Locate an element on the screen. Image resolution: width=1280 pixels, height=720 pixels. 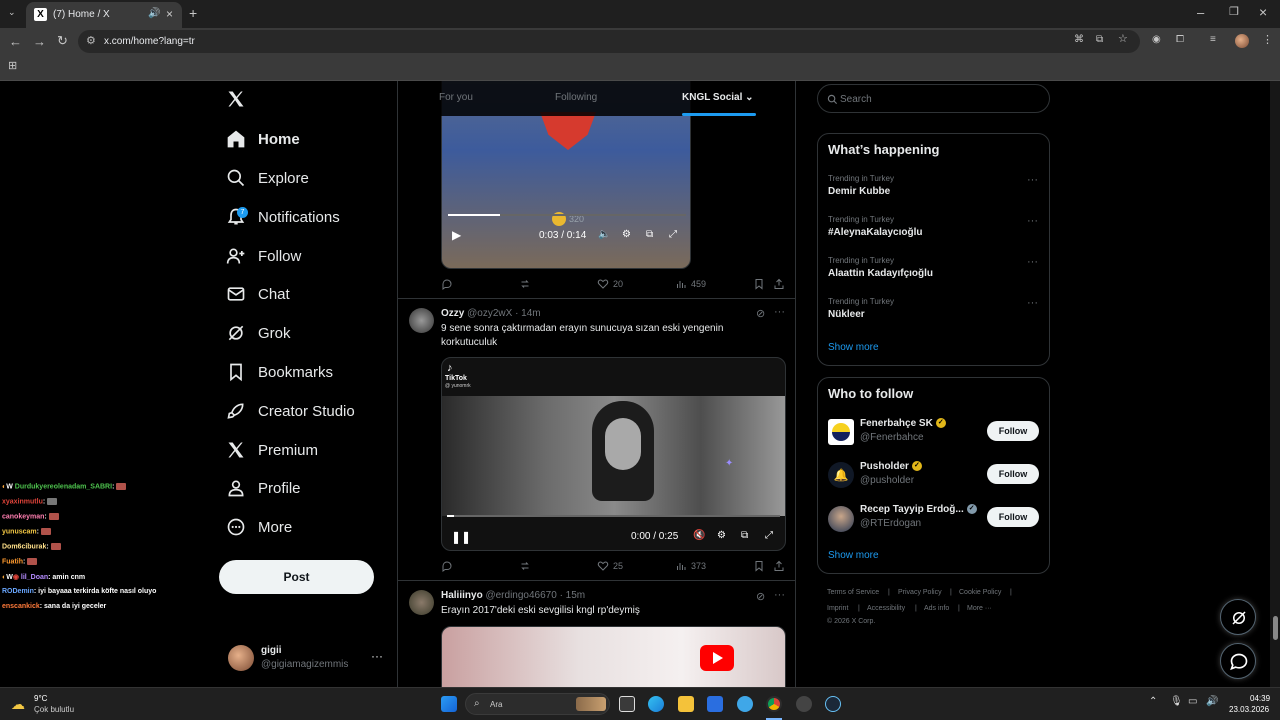
pip-icon: ⧉ is located at coordinates (649, 234).